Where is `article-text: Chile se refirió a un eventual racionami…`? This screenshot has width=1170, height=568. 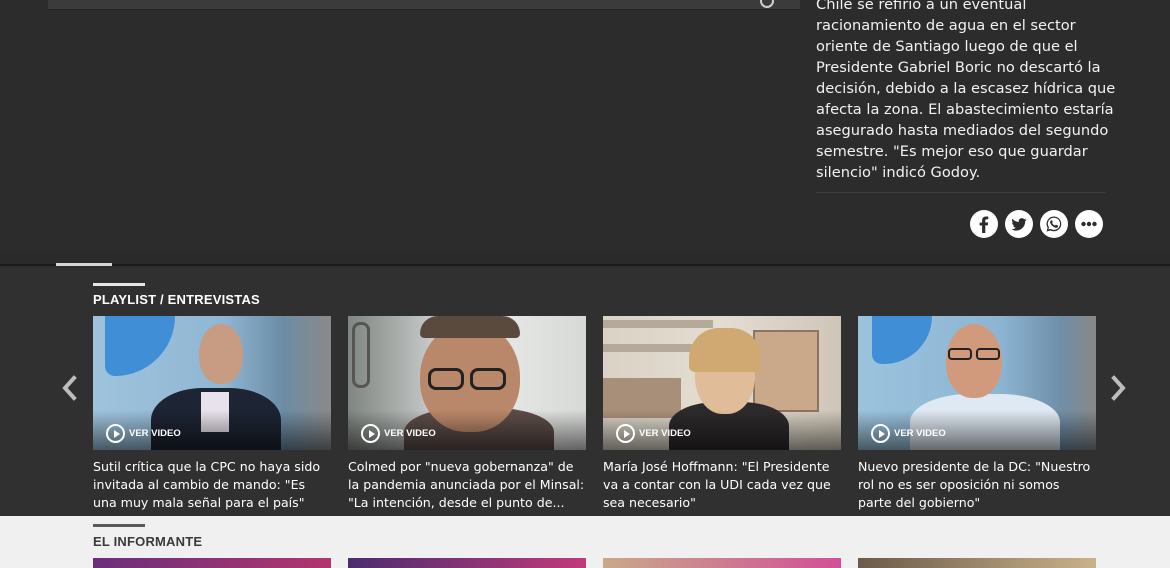
article-text: Chile se refirió a un eventual racionami… is located at coordinates (966, 90).